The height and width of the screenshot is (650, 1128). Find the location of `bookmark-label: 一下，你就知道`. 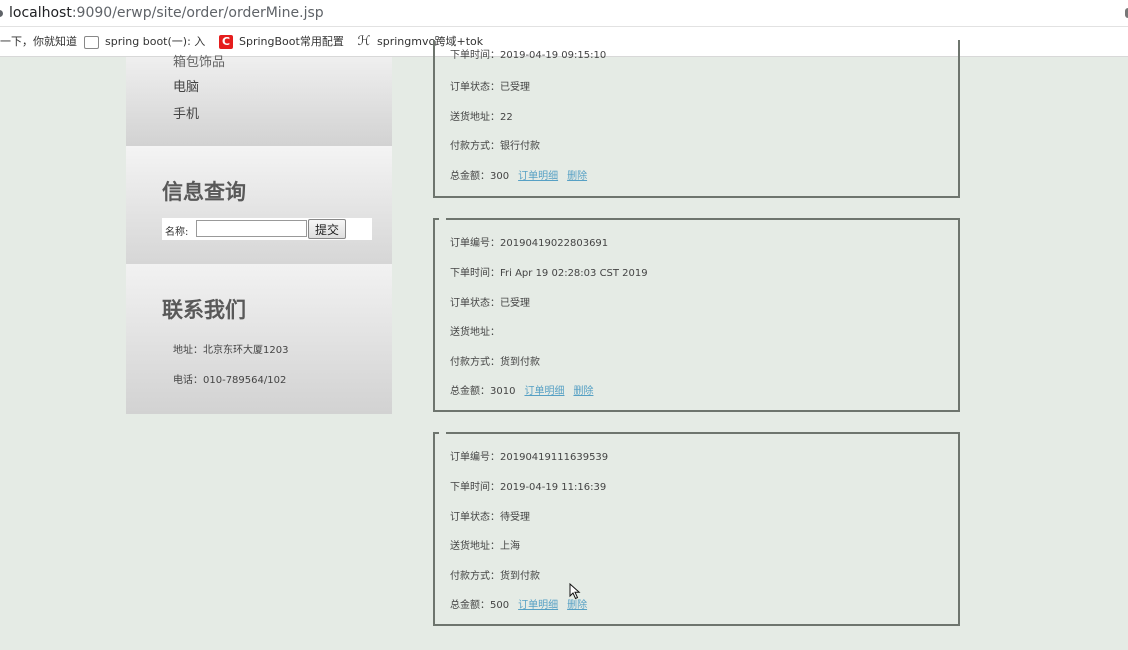

bookmark-label: 一下，你就知道 is located at coordinates (38, 41).